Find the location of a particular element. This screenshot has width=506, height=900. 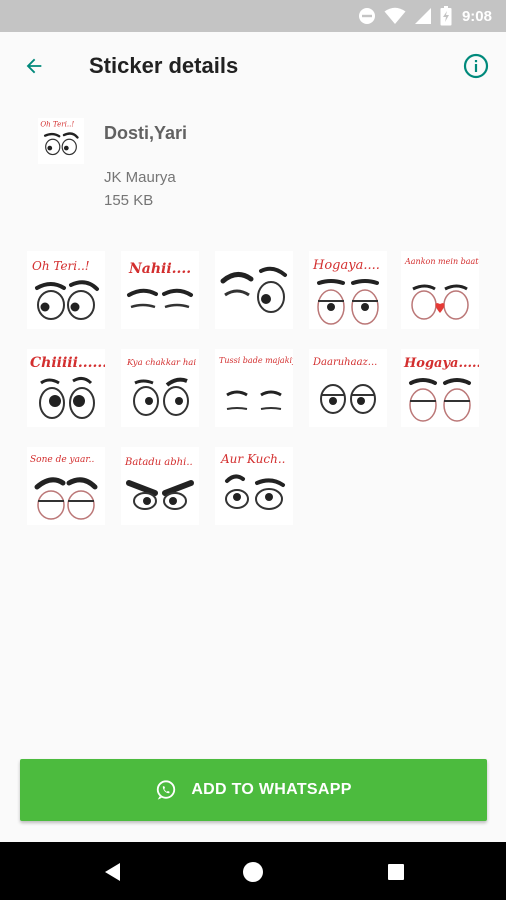

sticker-tussi-bade-majakiya-ho: Tussi bade majakiya ho is located at coordinates (254, 388).